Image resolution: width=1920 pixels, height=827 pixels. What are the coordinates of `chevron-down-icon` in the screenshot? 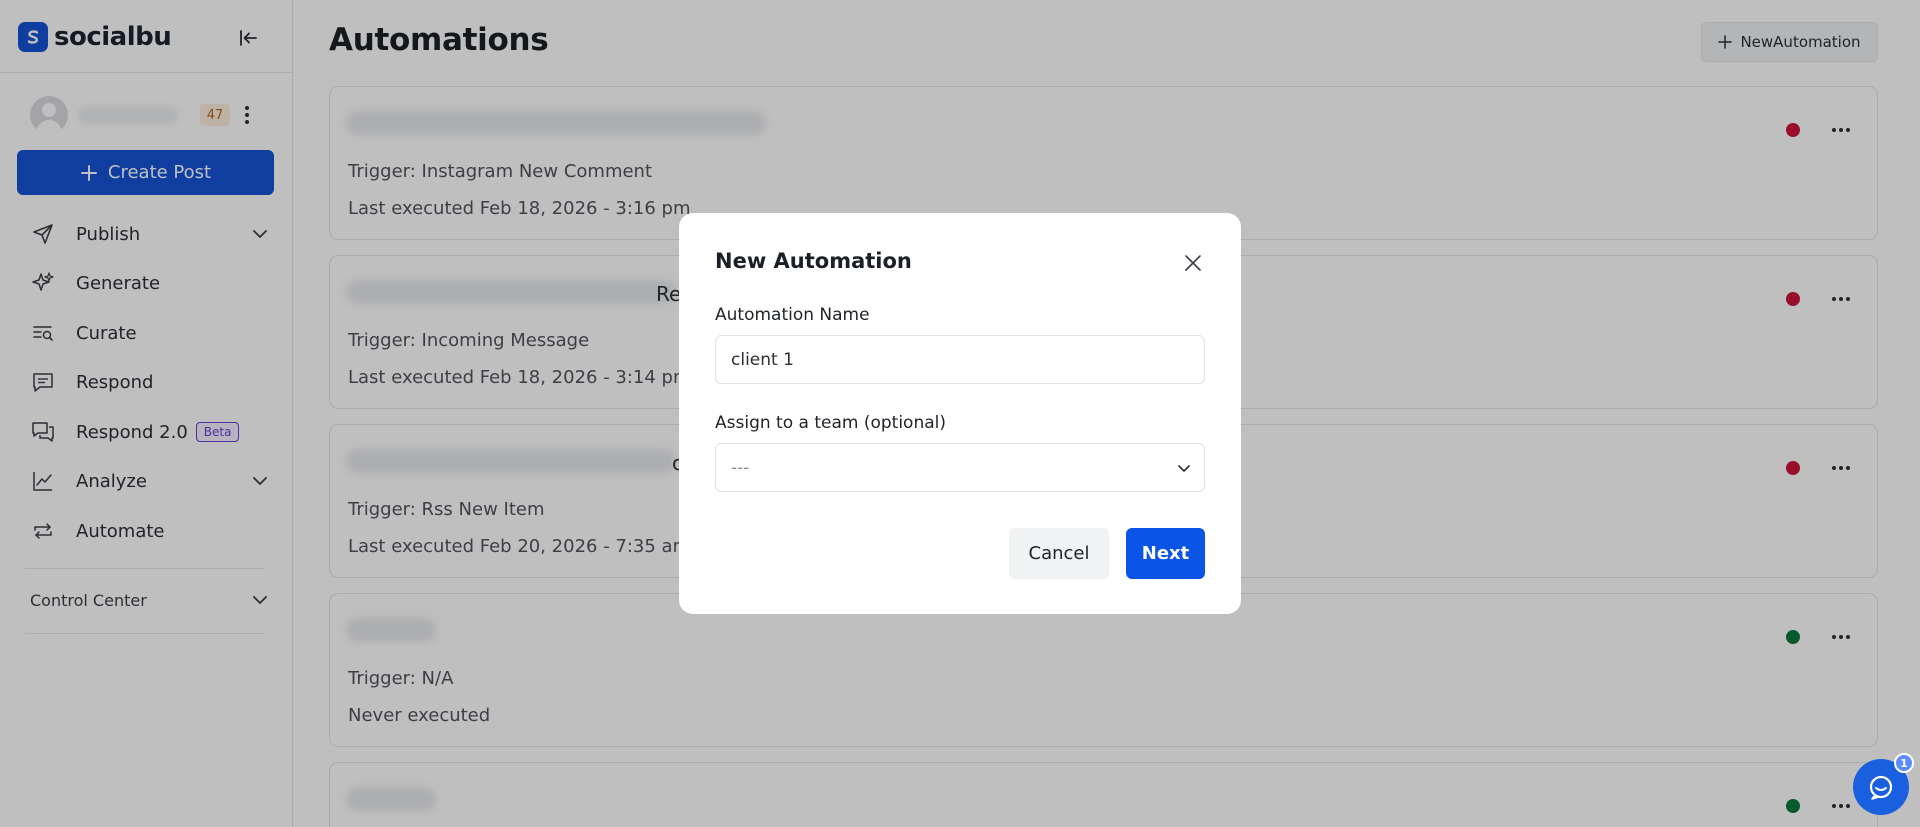 It's located at (1184, 468).